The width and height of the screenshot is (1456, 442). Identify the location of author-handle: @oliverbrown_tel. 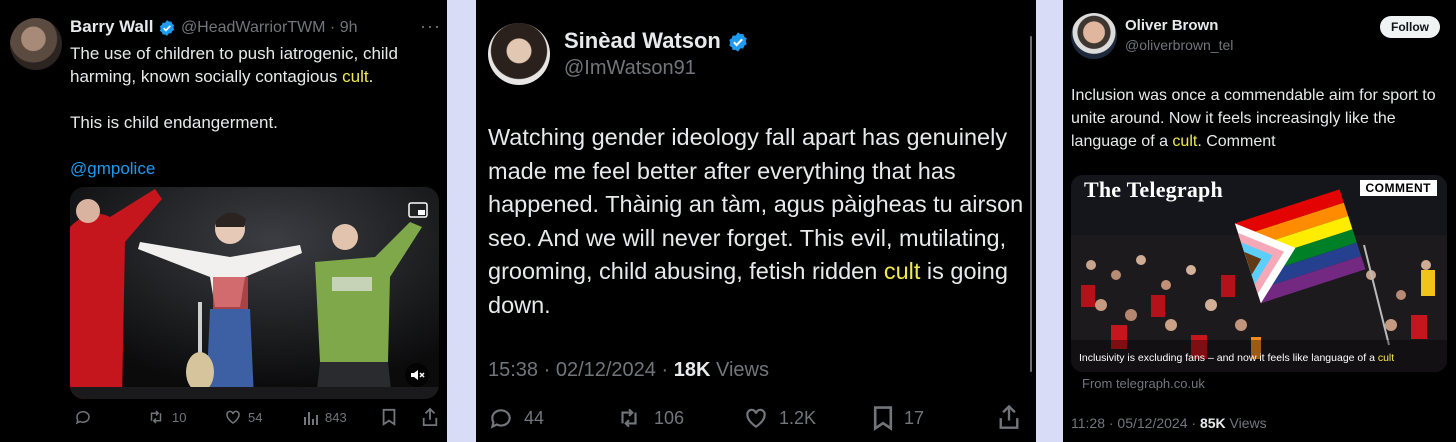
(1179, 45).